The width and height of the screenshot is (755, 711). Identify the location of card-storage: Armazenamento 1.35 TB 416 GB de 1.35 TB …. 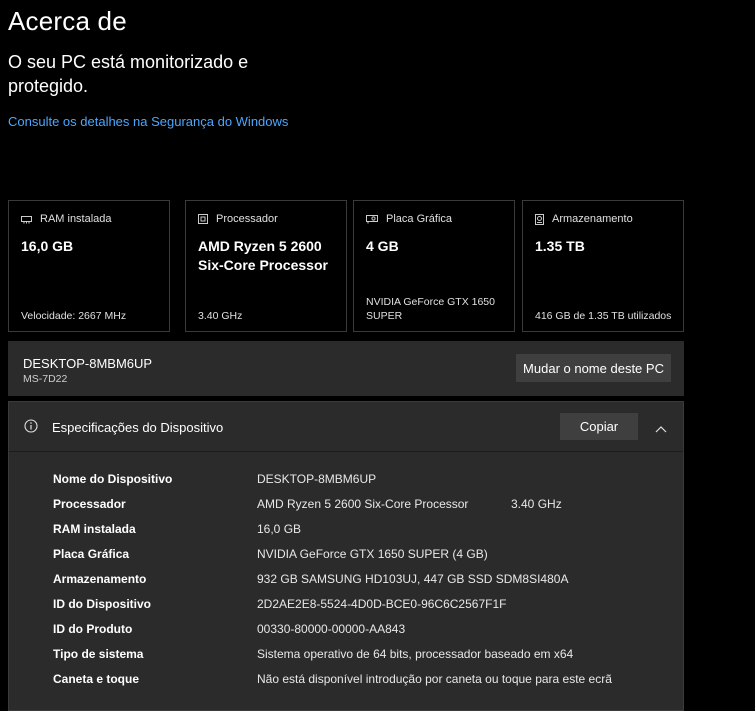
(603, 266).